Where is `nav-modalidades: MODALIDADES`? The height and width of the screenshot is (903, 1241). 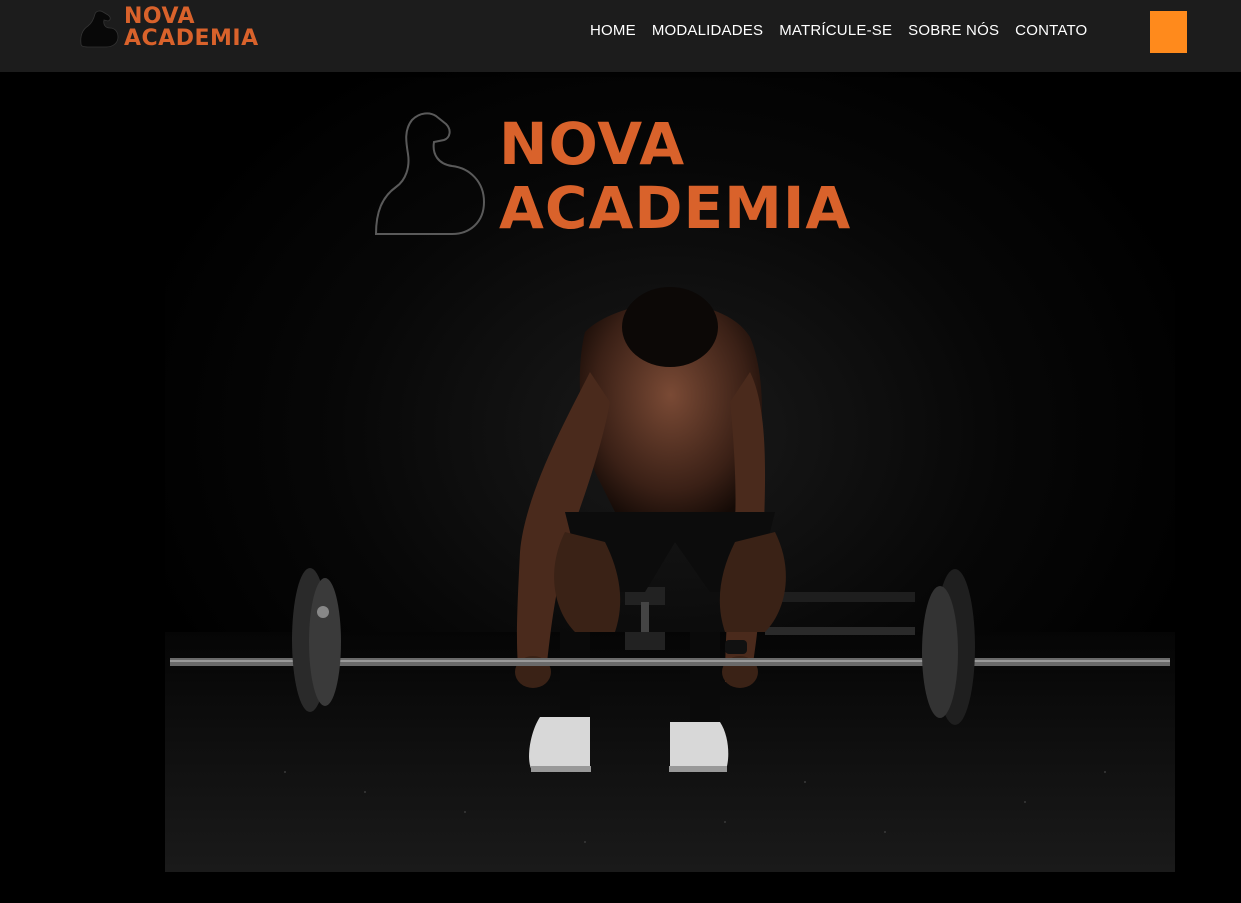
nav-modalidades: MODALIDADES is located at coordinates (707, 30).